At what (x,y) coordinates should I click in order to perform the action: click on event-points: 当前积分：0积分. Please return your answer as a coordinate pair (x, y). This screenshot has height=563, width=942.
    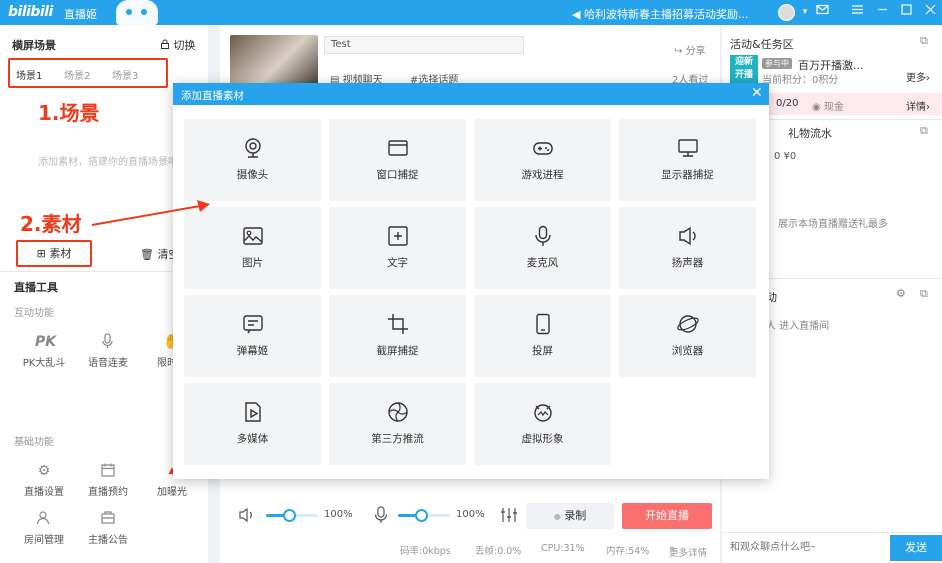
    Looking at the image, I should click on (800, 80).